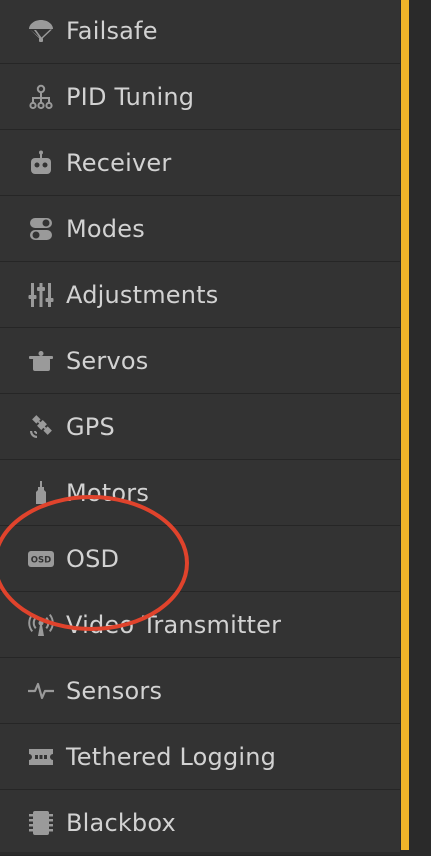 The image size is (431, 856). What do you see at coordinates (200, 559) in the screenshot?
I see `sidebar-item-osd: OSD OSD` at bounding box center [200, 559].